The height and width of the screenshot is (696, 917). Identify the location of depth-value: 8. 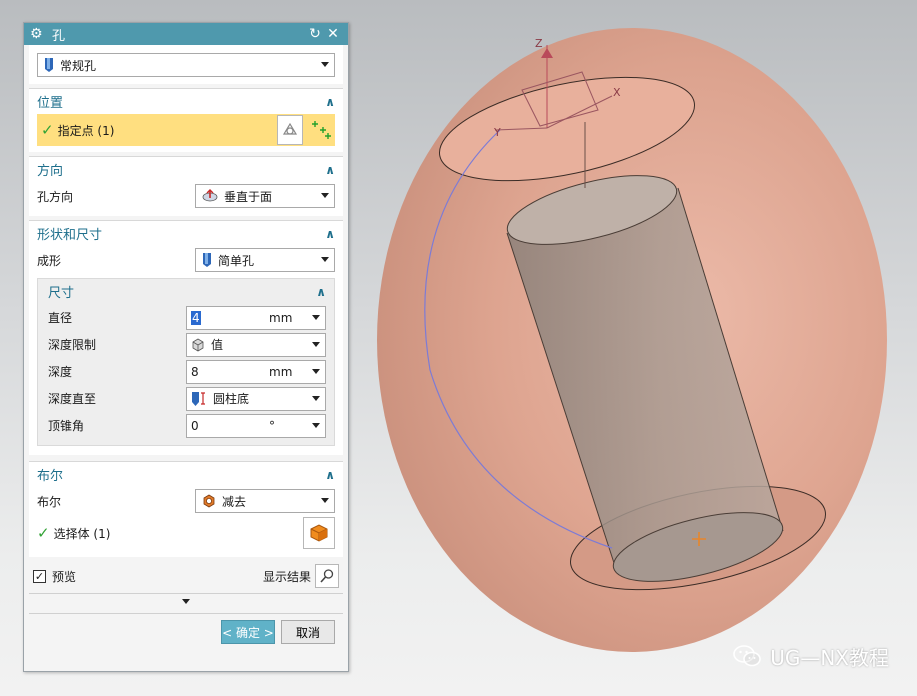
(227, 372).